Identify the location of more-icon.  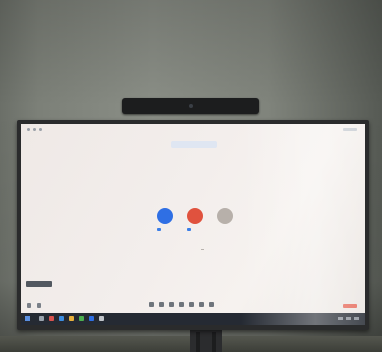
(211, 304).